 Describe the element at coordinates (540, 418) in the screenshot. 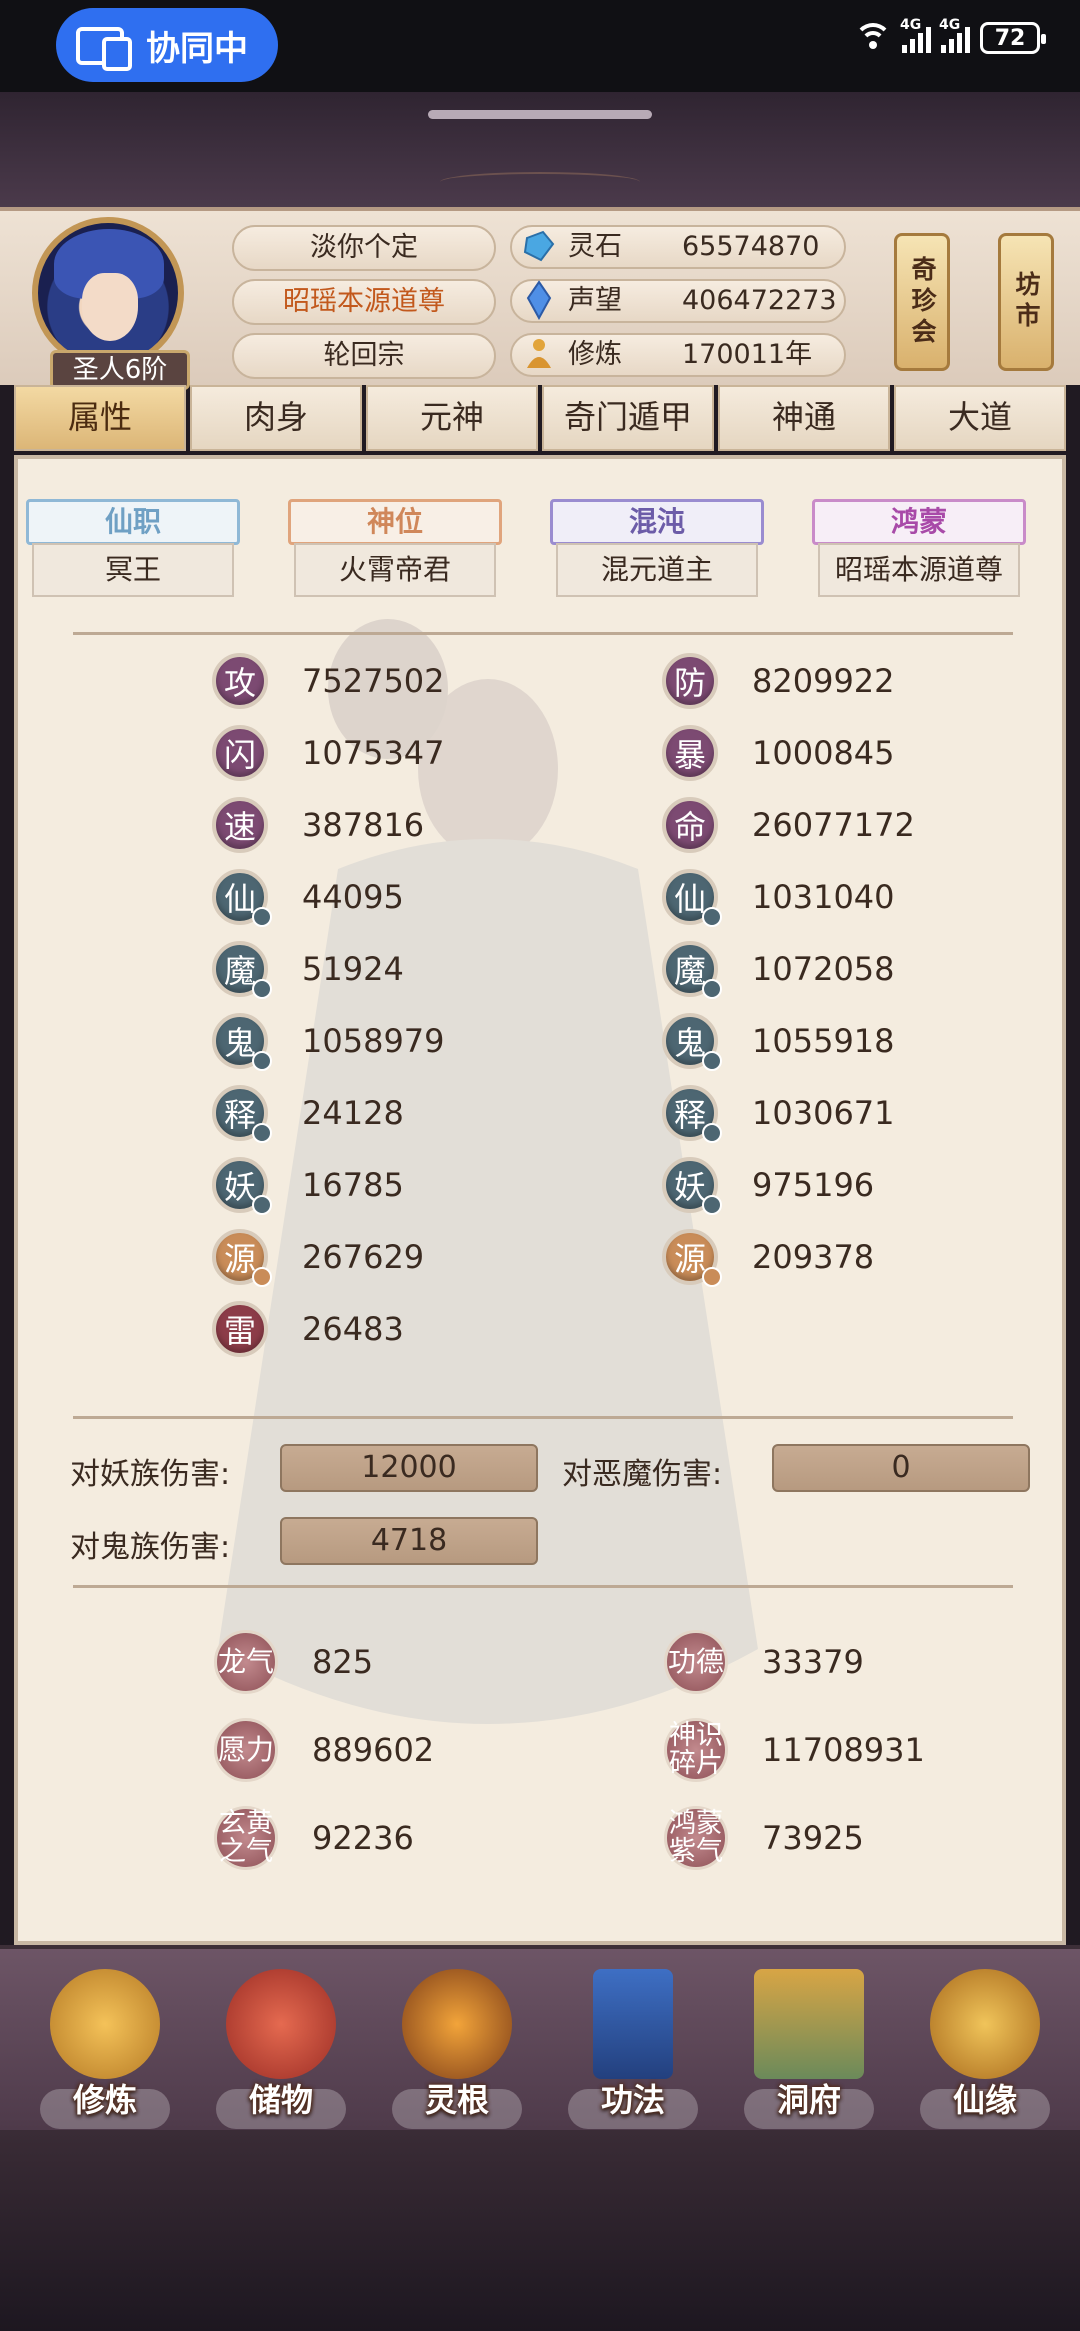

I see `main-tabs: 属性 肉身 元神 奇门遁甲 神通 大道` at that location.